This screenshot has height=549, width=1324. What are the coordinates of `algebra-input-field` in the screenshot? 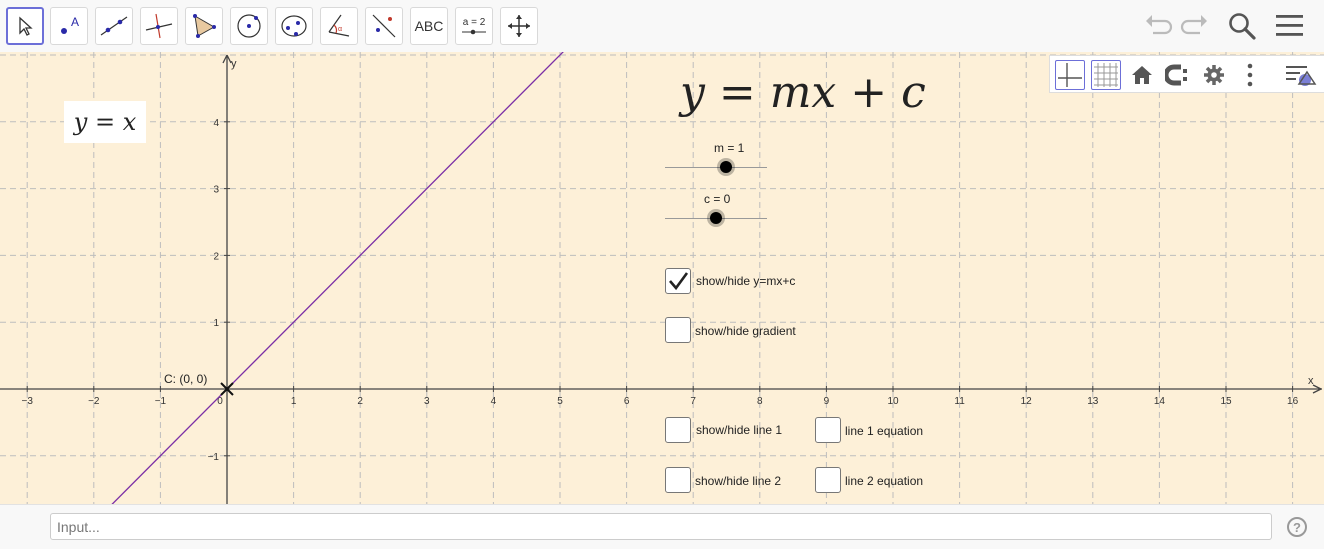 It's located at (661, 526).